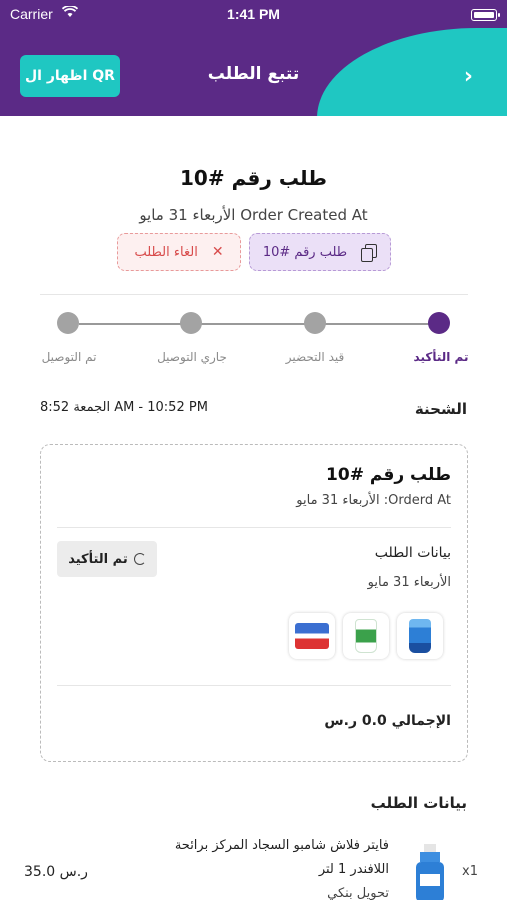 The width and height of the screenshot is (507, 900). Describe the element at coordinates (387, 721) in the screenshot. I see `card-total: الإجمالي 0.0 ر.س` at that location.